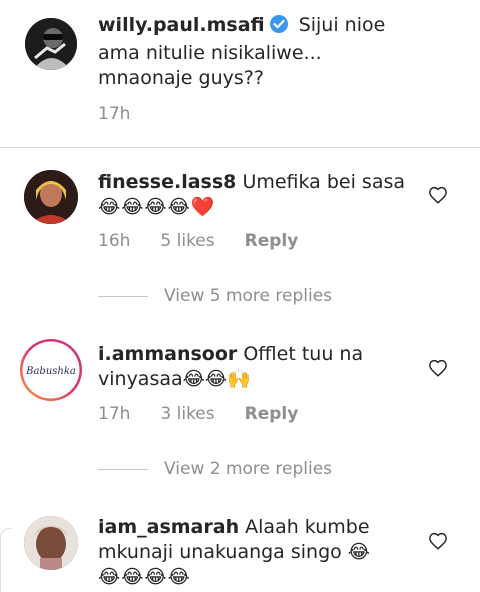 The image size is (480, 592). What do you see at coordinates (187, 414) in the screenshot?
I see `comment-likes: 3 likes` at bounding box center [187, 414].